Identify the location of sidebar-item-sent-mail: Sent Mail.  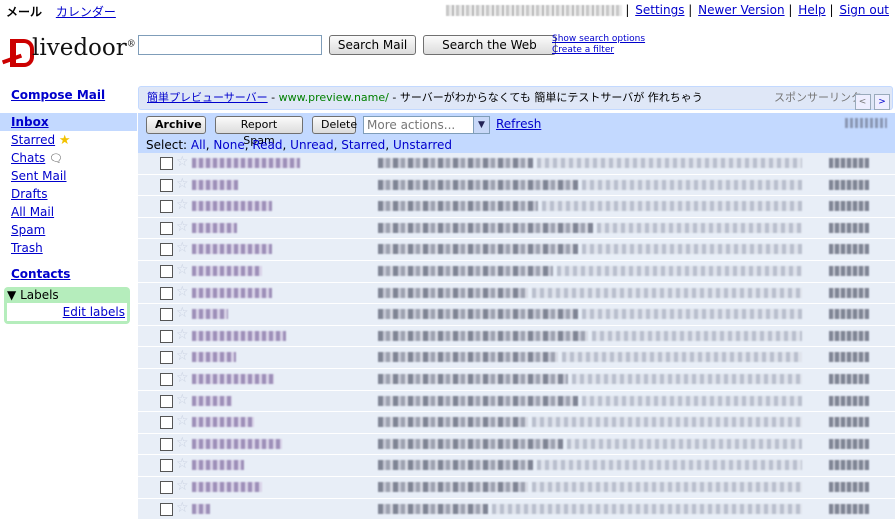
(68, 176).